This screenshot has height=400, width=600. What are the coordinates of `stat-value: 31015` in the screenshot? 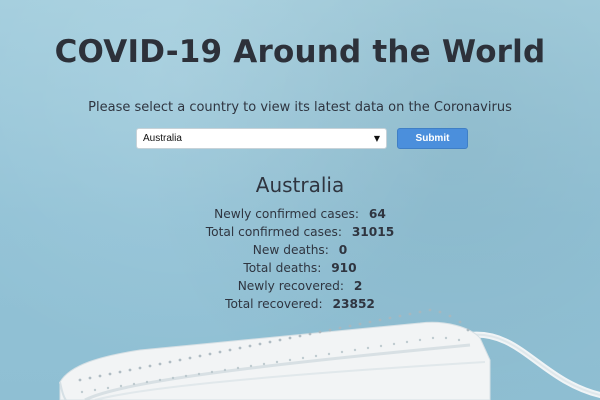 It's located at (373, 232).